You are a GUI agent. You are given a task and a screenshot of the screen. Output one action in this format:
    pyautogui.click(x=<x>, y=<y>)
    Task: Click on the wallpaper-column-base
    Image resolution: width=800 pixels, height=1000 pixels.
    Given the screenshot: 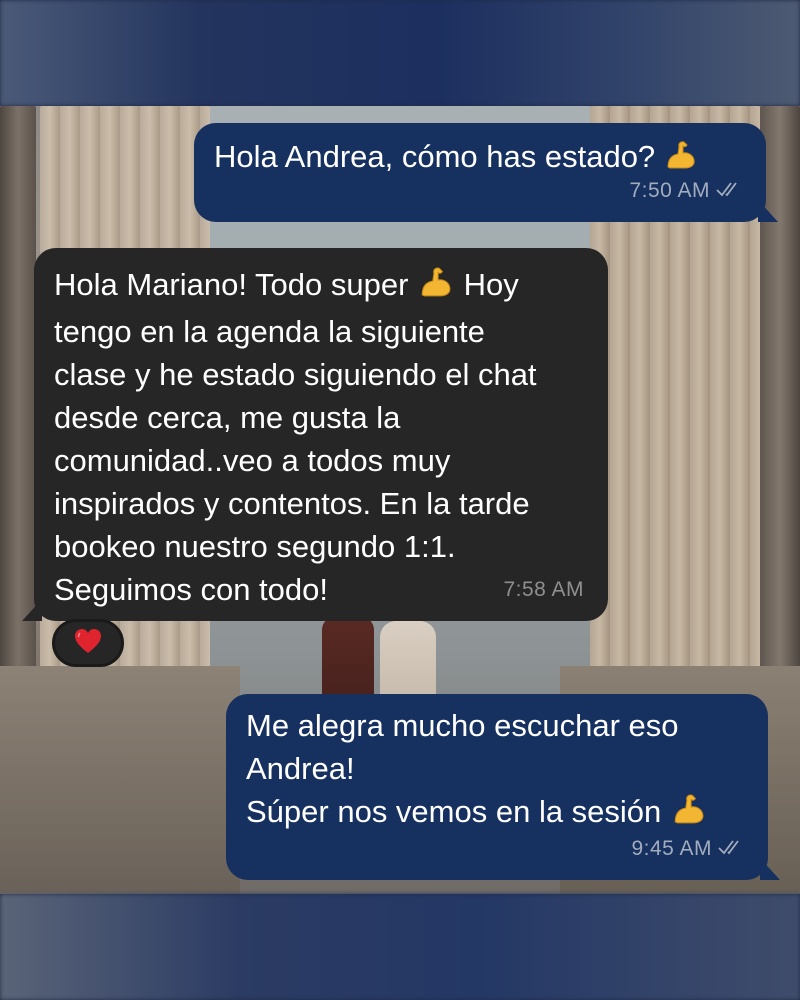 What is the action you would take?
    pyautogui.click(x=120, y=780)
    